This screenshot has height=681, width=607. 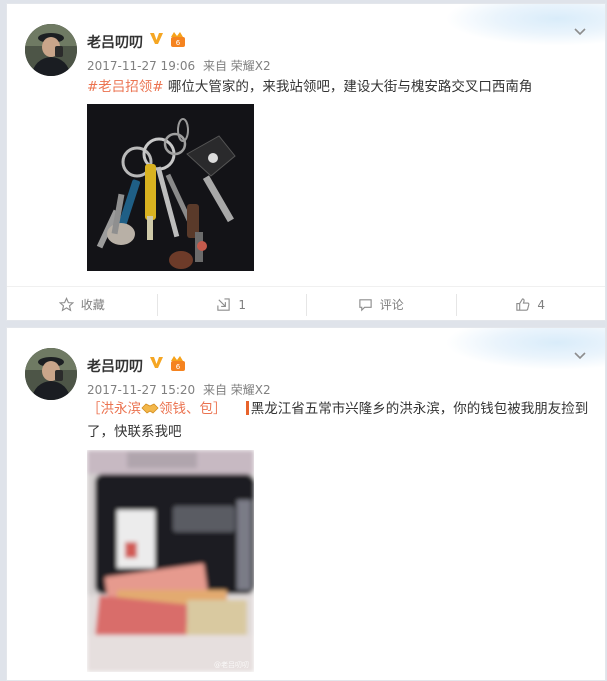 What do you see at coordinates (92, 305) in the screenshot?
I see `favorite-label: 收藏` at bounding box center [92, 305].